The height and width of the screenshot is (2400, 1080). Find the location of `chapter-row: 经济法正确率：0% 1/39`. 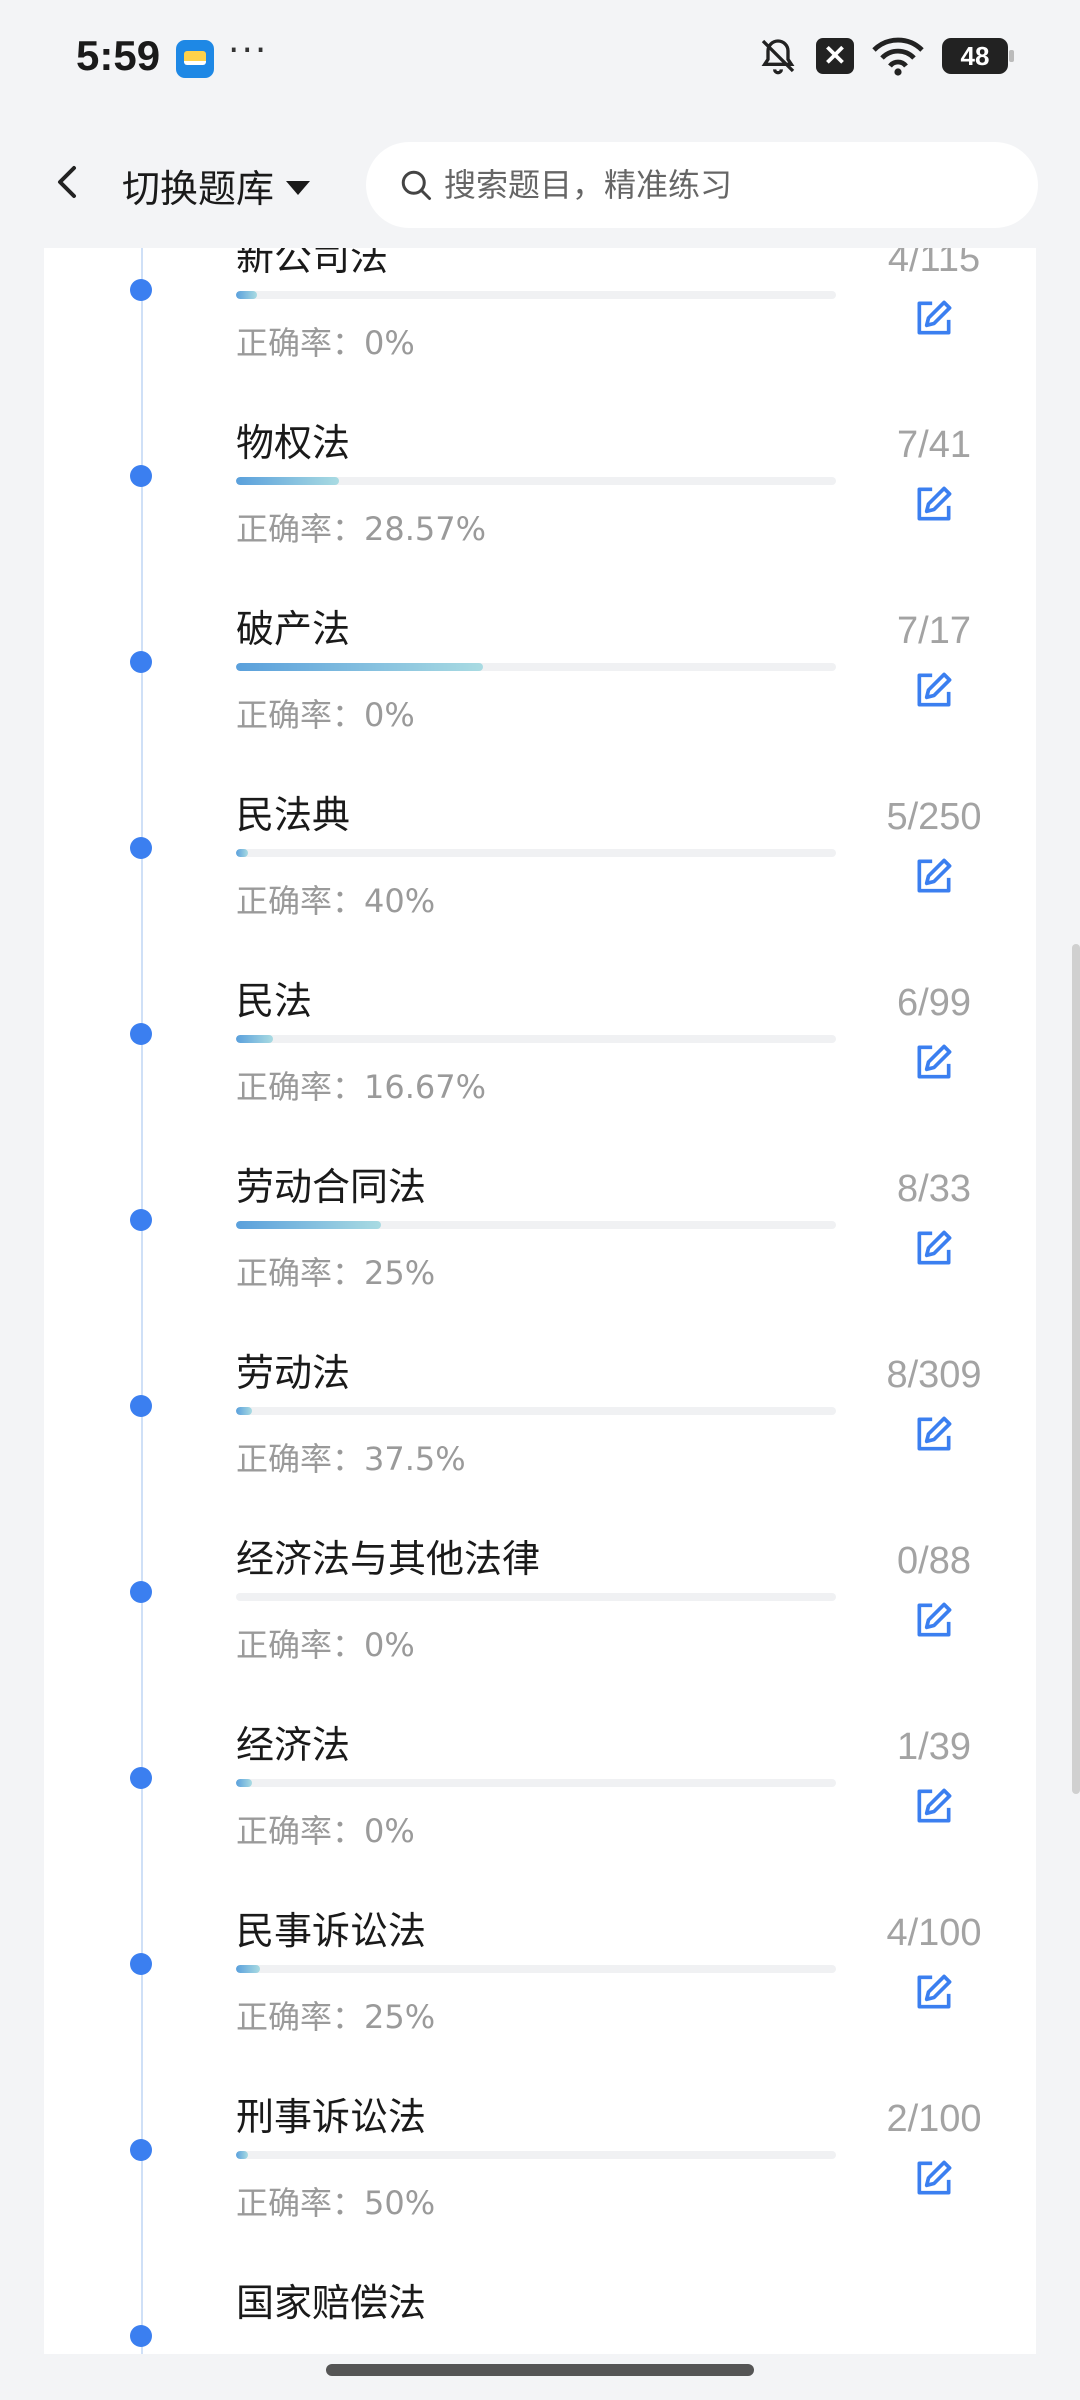

chapter-row: 经济法正确率：0% 1/39 is located at coordinates (540, 1809).